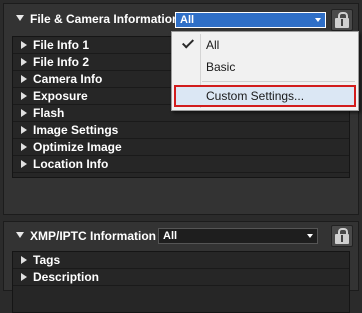  I want to click on menu-item-label: All, so click(213, 45).